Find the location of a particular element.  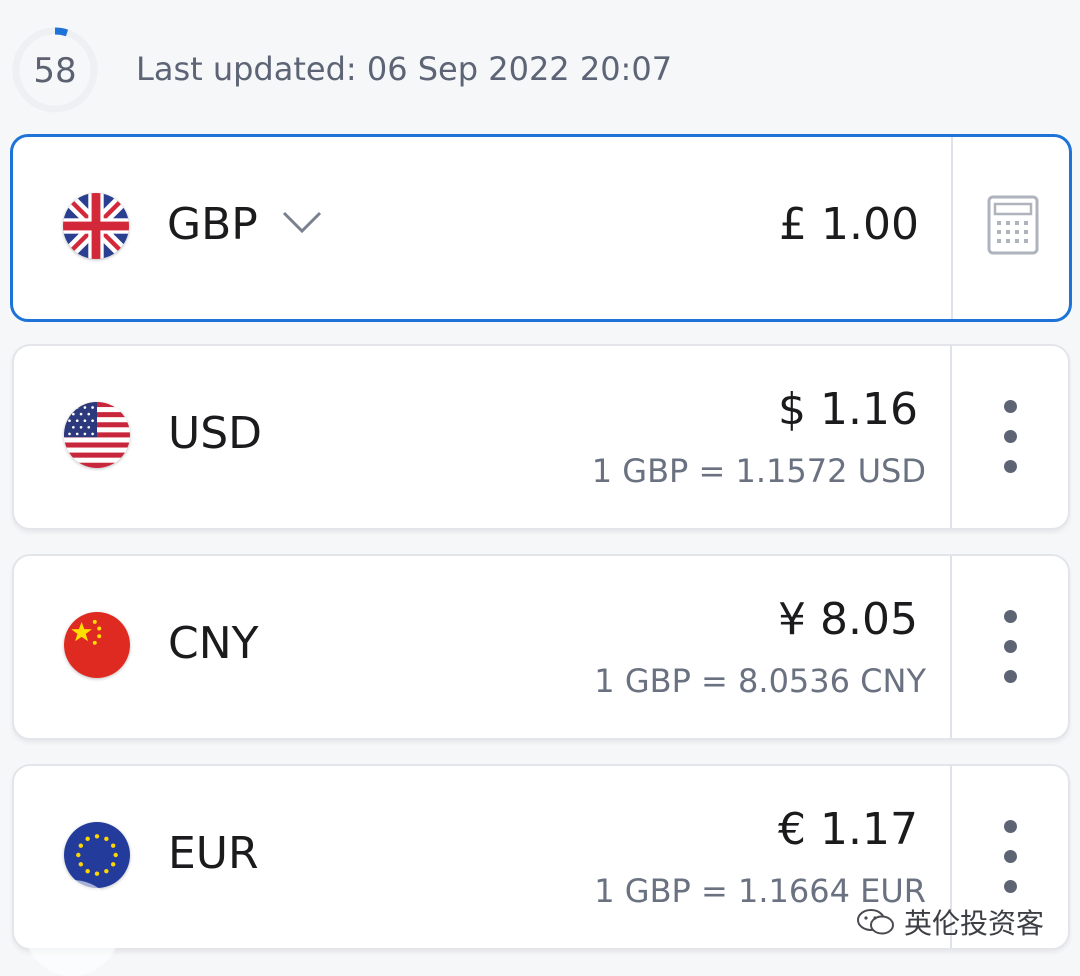

watermark: 英伦投资客 is located at coordinates (950, 922).